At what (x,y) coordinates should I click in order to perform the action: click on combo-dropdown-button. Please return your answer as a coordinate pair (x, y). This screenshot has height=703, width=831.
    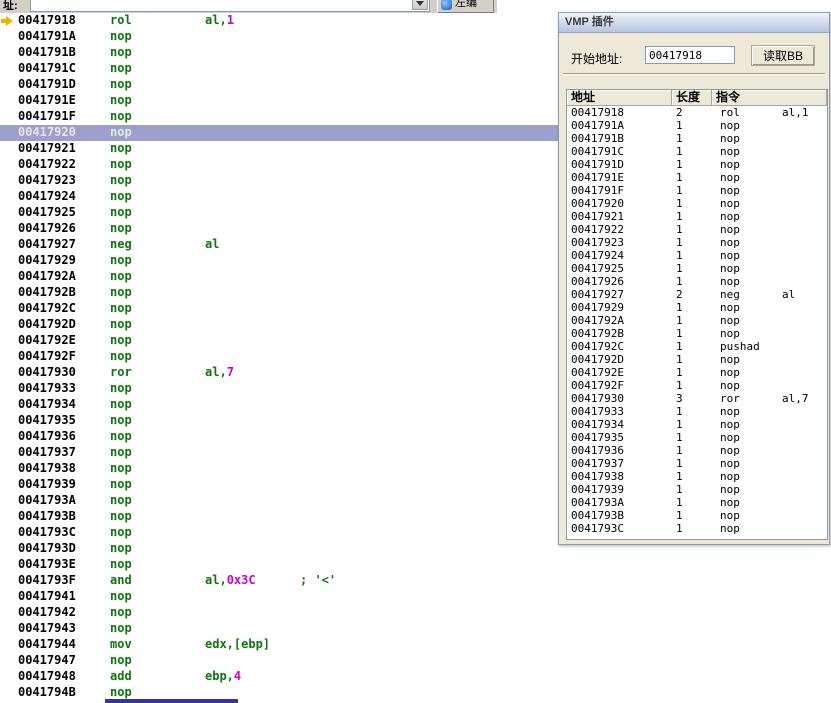
    Looking at the image, I should click on (420, 5).